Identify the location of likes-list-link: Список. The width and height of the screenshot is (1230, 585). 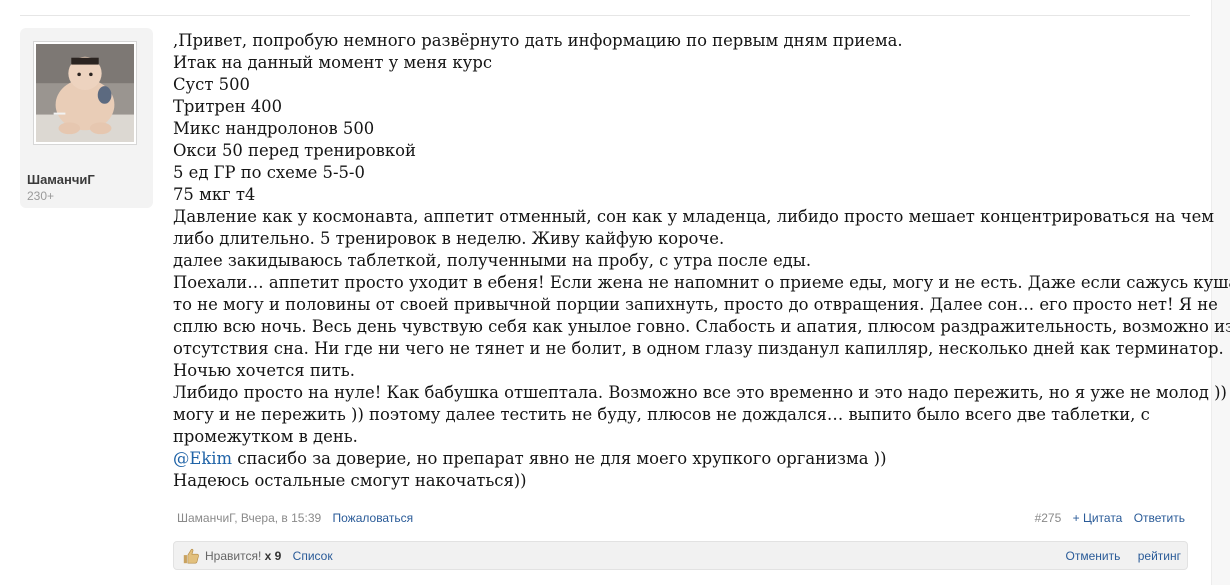
(313, 556).